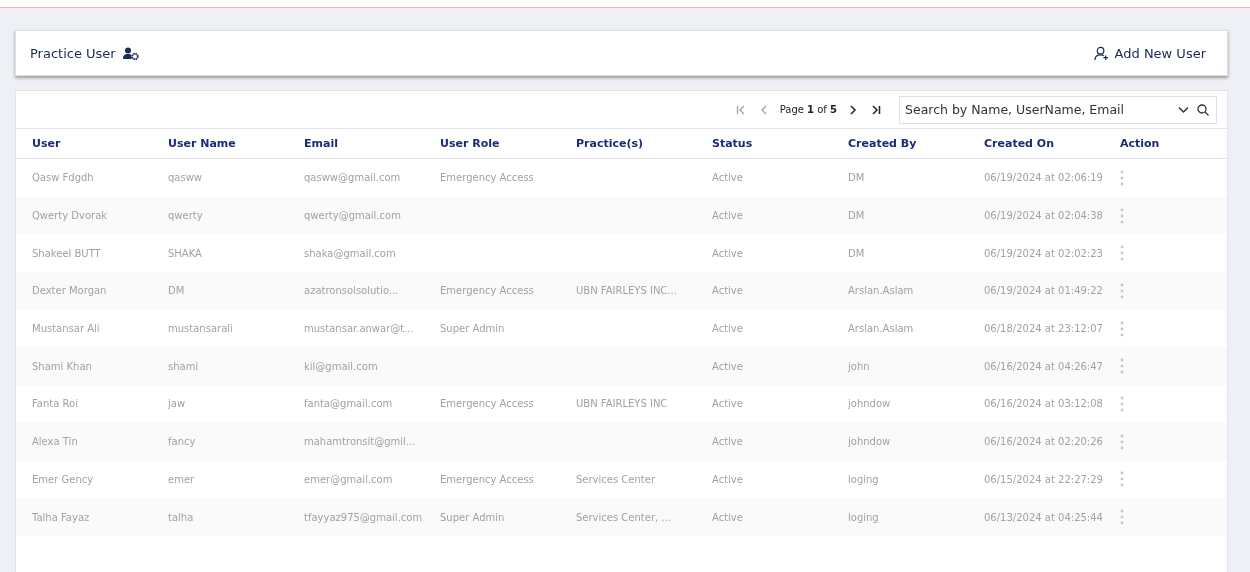  What do you see at coordinates (876, 109) in the screenshot?
I see `last-page-icon` at bounding box center [876, 109].